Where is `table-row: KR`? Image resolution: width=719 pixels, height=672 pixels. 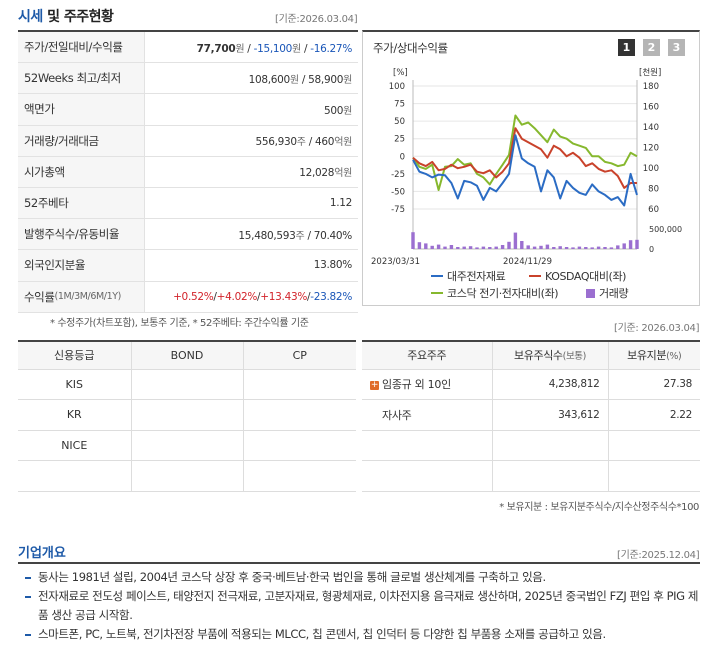 table-row: KR is located at coordinates (187, 415).